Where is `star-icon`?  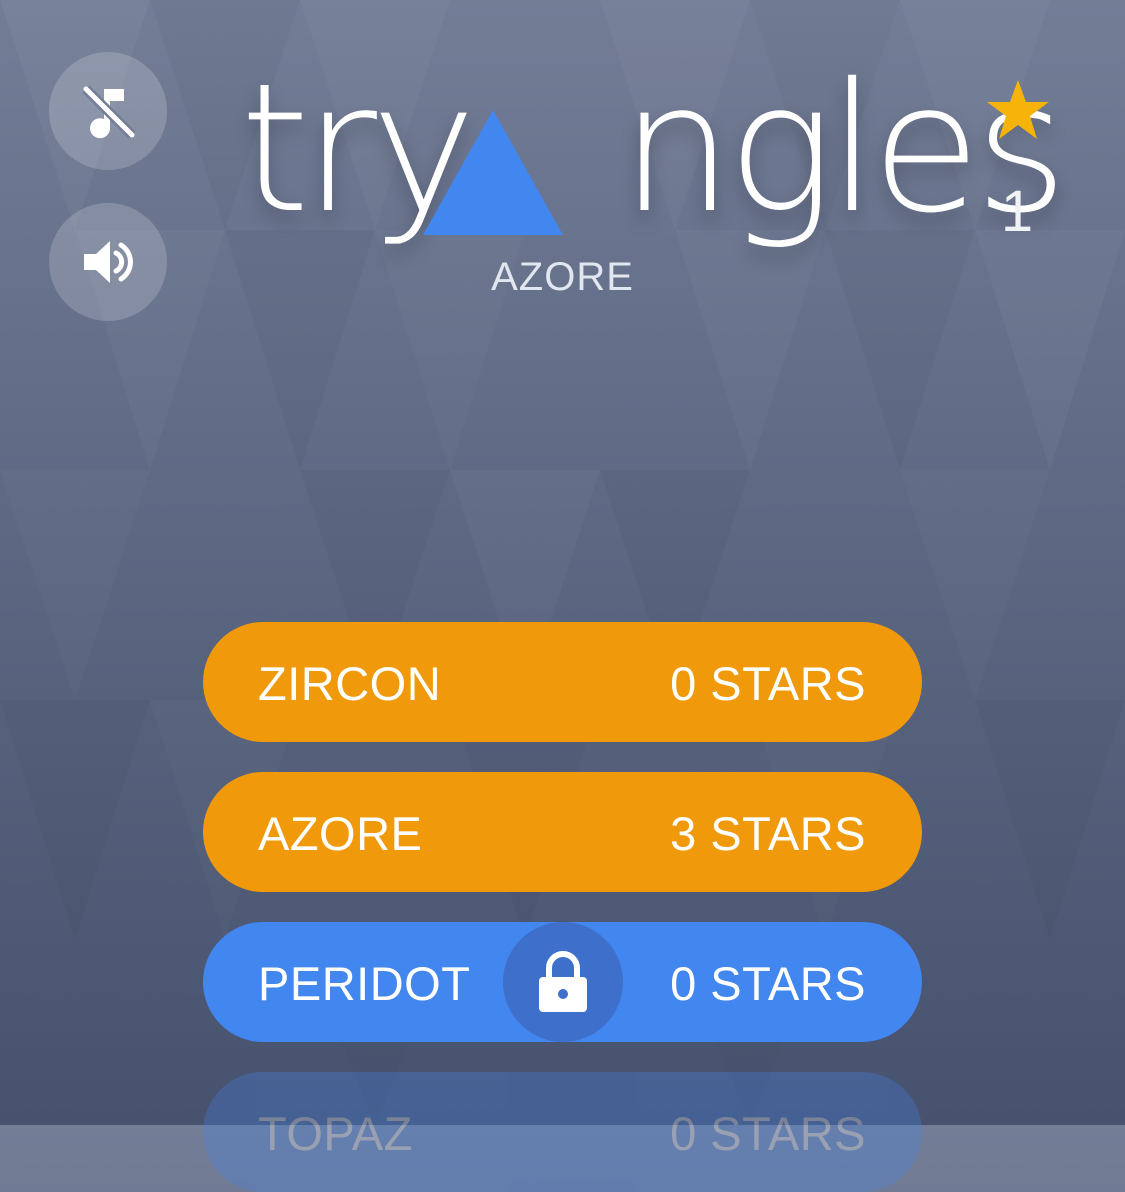
star-icon is located at coordinates (1017, 109).